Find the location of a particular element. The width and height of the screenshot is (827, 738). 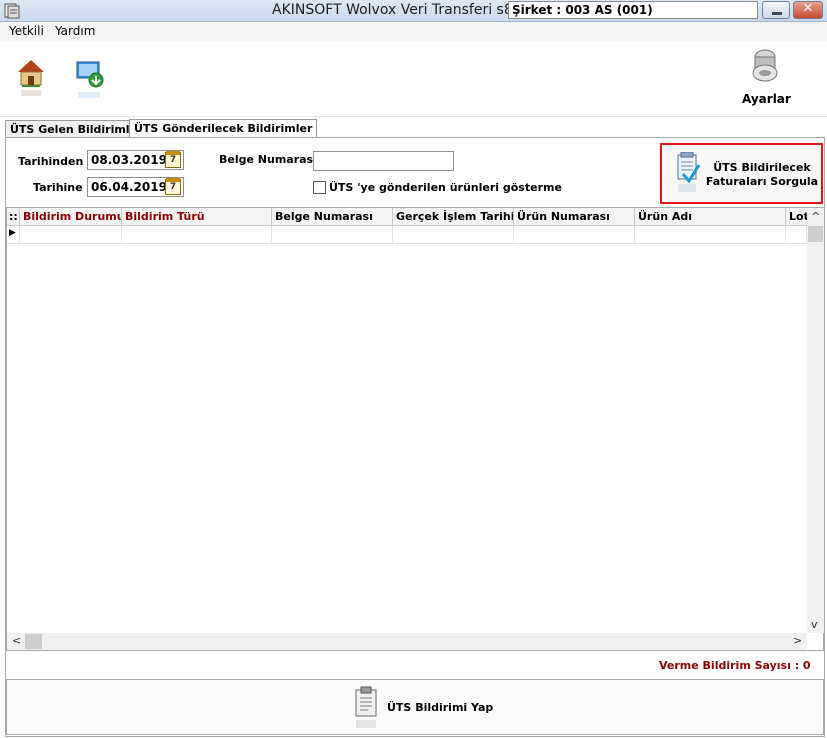

scroll-up-icon: ^ is located at coordinates (815, 216).